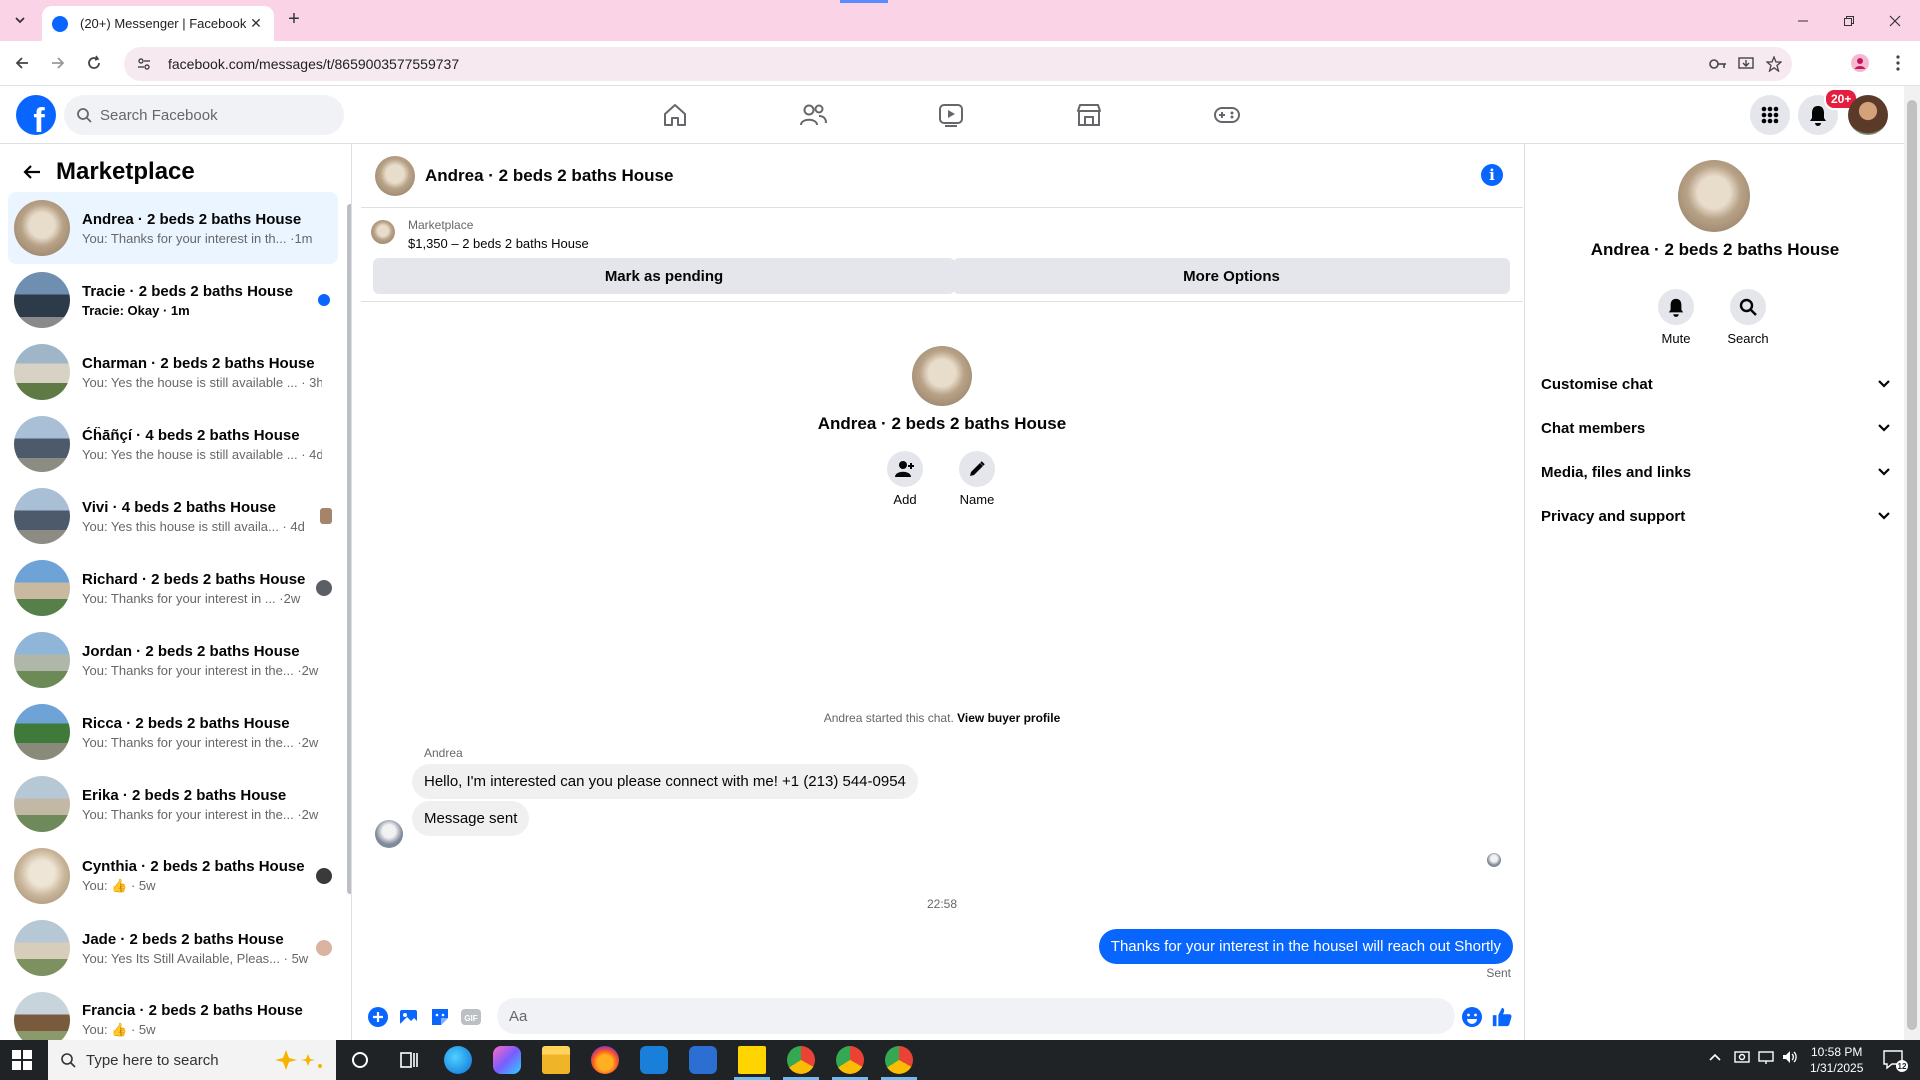 This screenshot has height=1080, width=1920. What do you see at coordinates (976, 1016) in the screenshot?
I see `message-input` at bounding box center [976, 1016].